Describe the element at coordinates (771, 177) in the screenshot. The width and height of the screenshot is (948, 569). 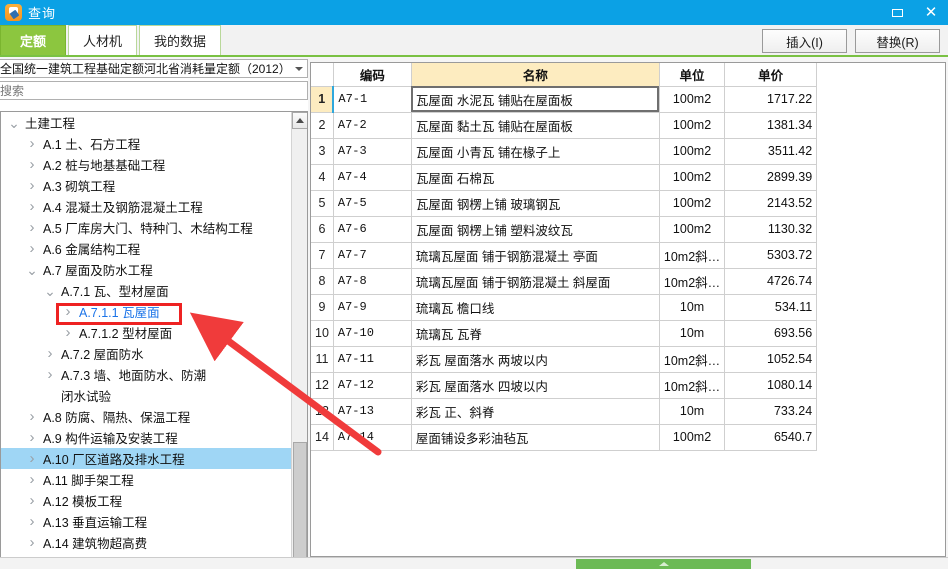
I see `cell-price: 2899.39` at that location.